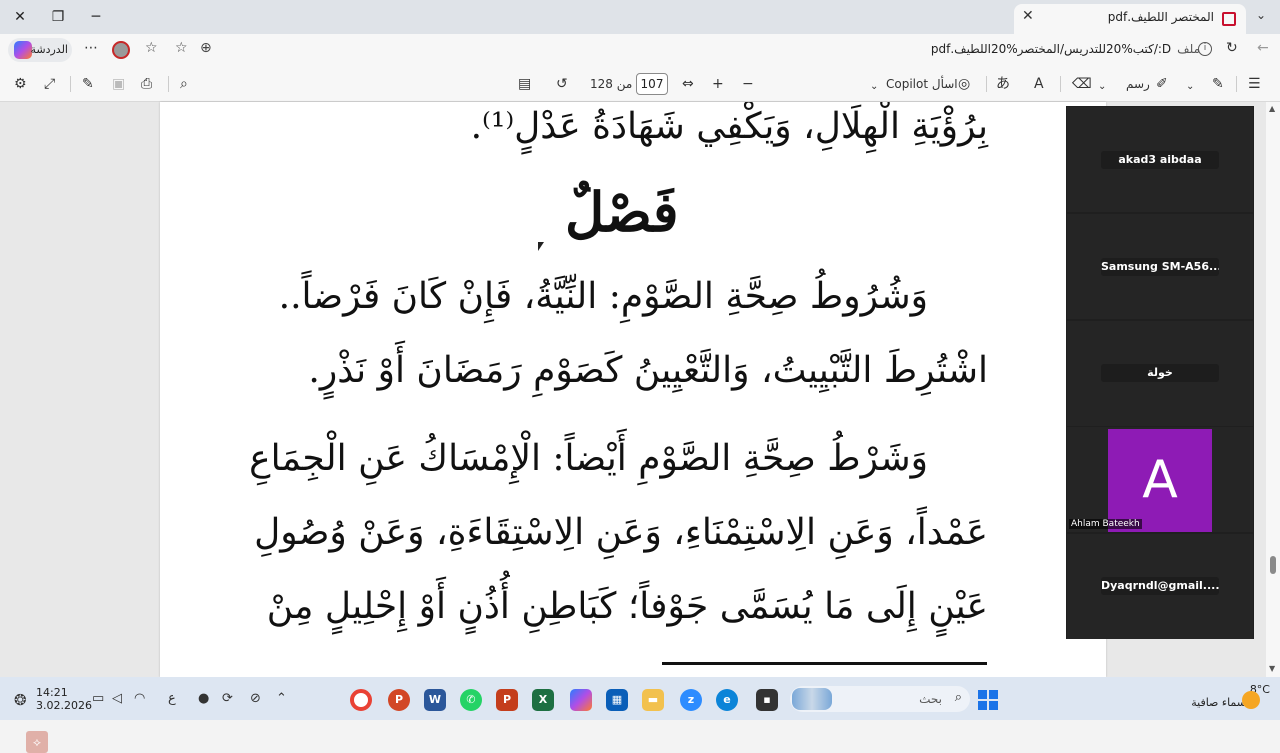 The image size is (1280, 753). What do you see at coordinates (652, 84) in the screenshot?
I see `page-number-input: 107` at bounding box center [652, 84].